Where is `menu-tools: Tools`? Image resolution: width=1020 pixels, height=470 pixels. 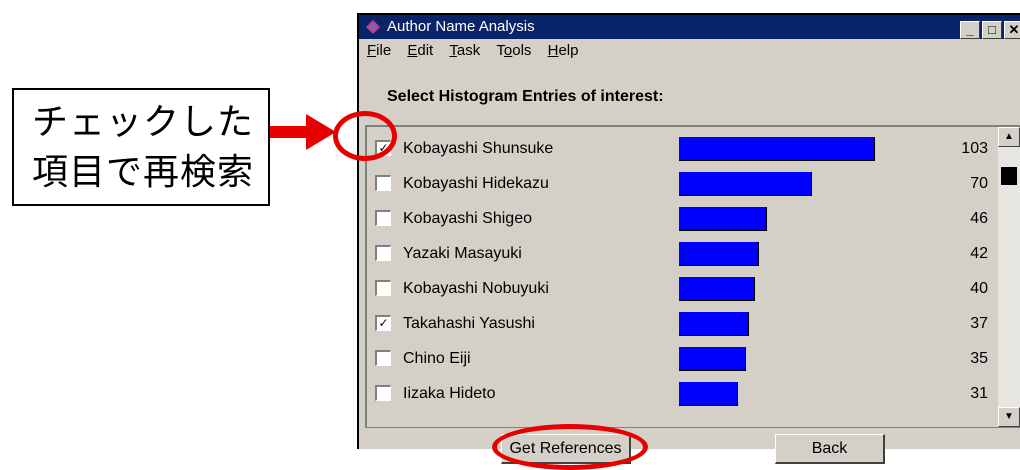 menu-tools: Tools is located at coordinates (513, 50).